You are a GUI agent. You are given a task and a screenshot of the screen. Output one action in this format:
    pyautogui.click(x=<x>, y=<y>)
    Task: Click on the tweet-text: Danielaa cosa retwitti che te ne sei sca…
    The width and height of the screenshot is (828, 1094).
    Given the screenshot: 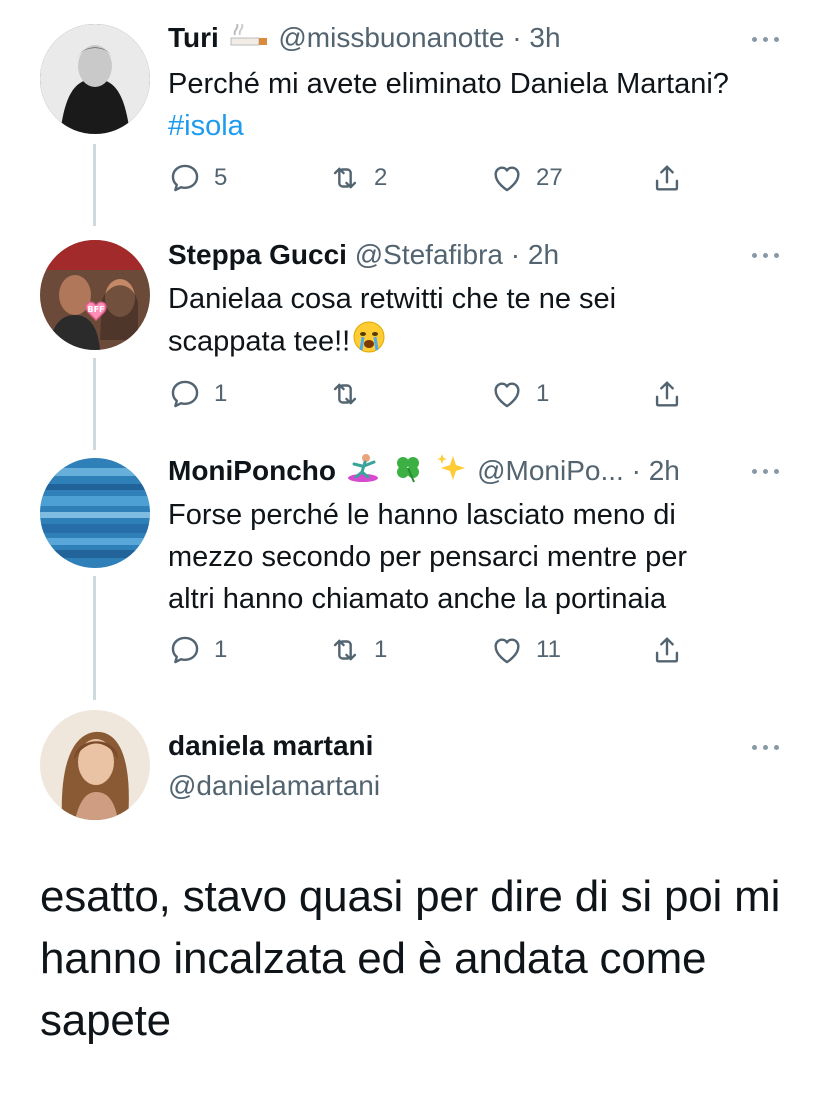 What is the action you would take?
    pyautogui.click(x=483, y=322)
    